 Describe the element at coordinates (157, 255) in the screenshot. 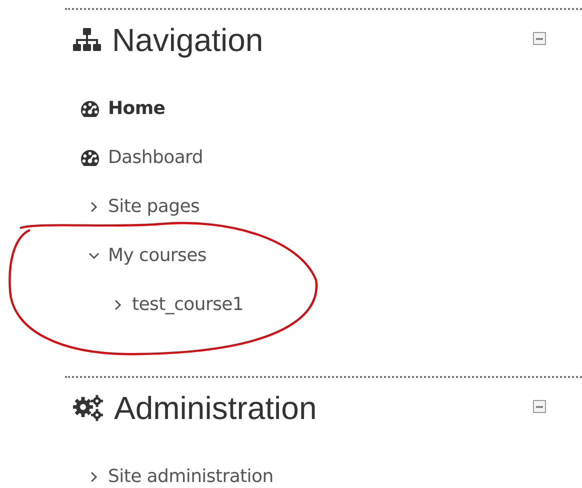

I see `nav-link: My courses` at that location.